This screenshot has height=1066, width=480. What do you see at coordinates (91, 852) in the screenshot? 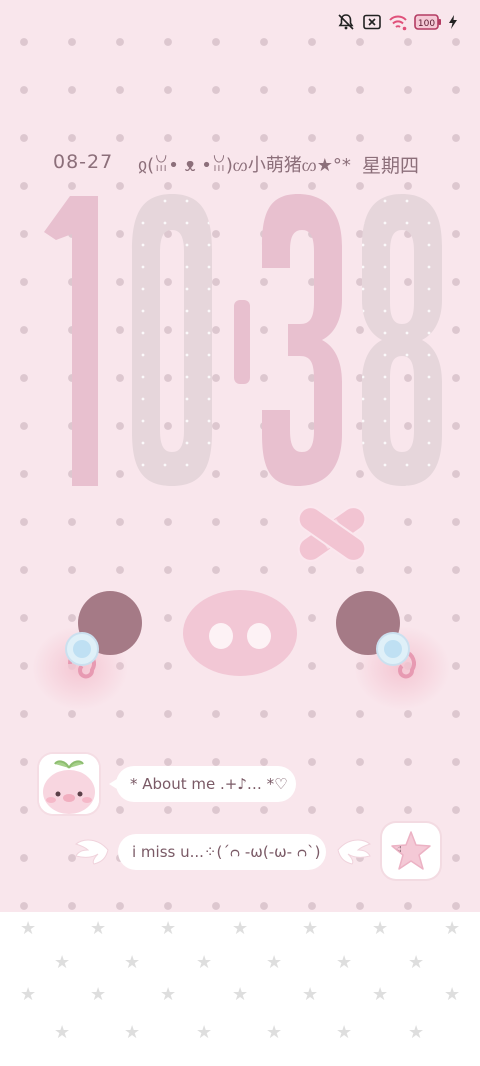
I see `wing-left-icon` at bounding box center [91, 852].